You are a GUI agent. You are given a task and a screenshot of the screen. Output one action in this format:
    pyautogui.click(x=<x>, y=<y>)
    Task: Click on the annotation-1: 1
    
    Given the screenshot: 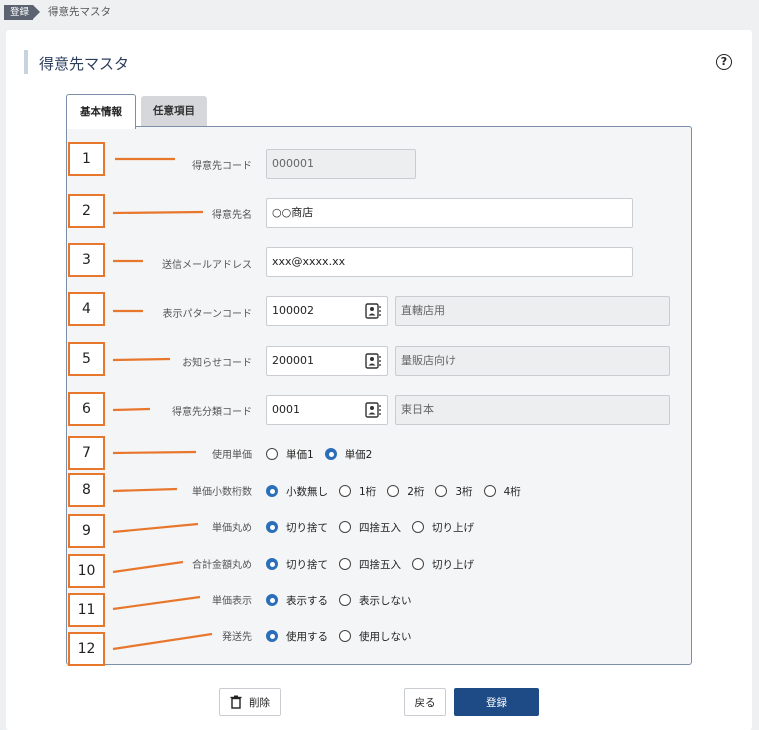 What is the action you would take?
    pyautogui.click(x=86, y=159)
    